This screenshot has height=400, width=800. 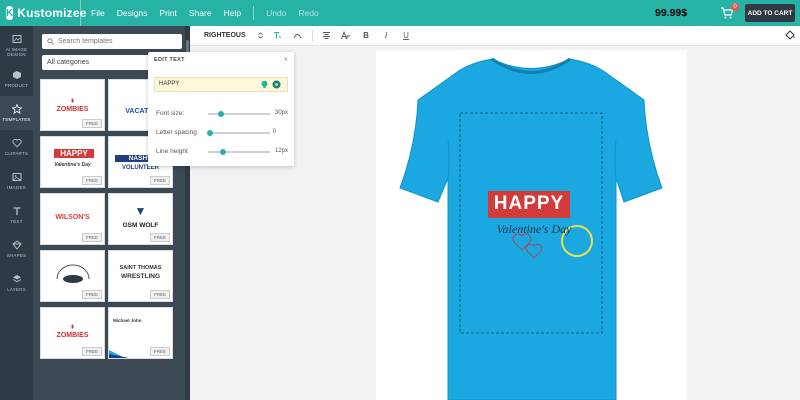 What do you see at coordinates (274, 132) in the screenshot?
I see `letter-spacing-value: 0` at bounding box center [274, 132].